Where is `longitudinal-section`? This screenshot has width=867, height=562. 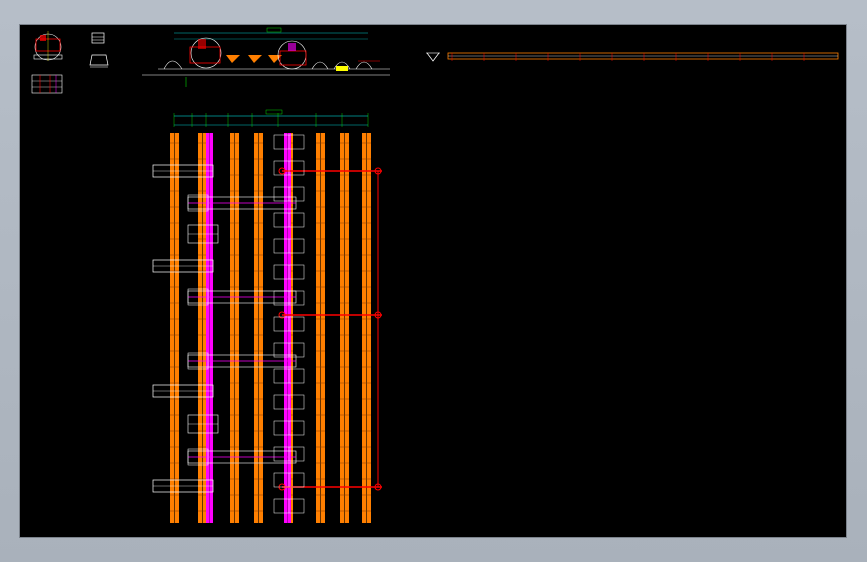 longitudinal-section is located at coordinates (632, 57).